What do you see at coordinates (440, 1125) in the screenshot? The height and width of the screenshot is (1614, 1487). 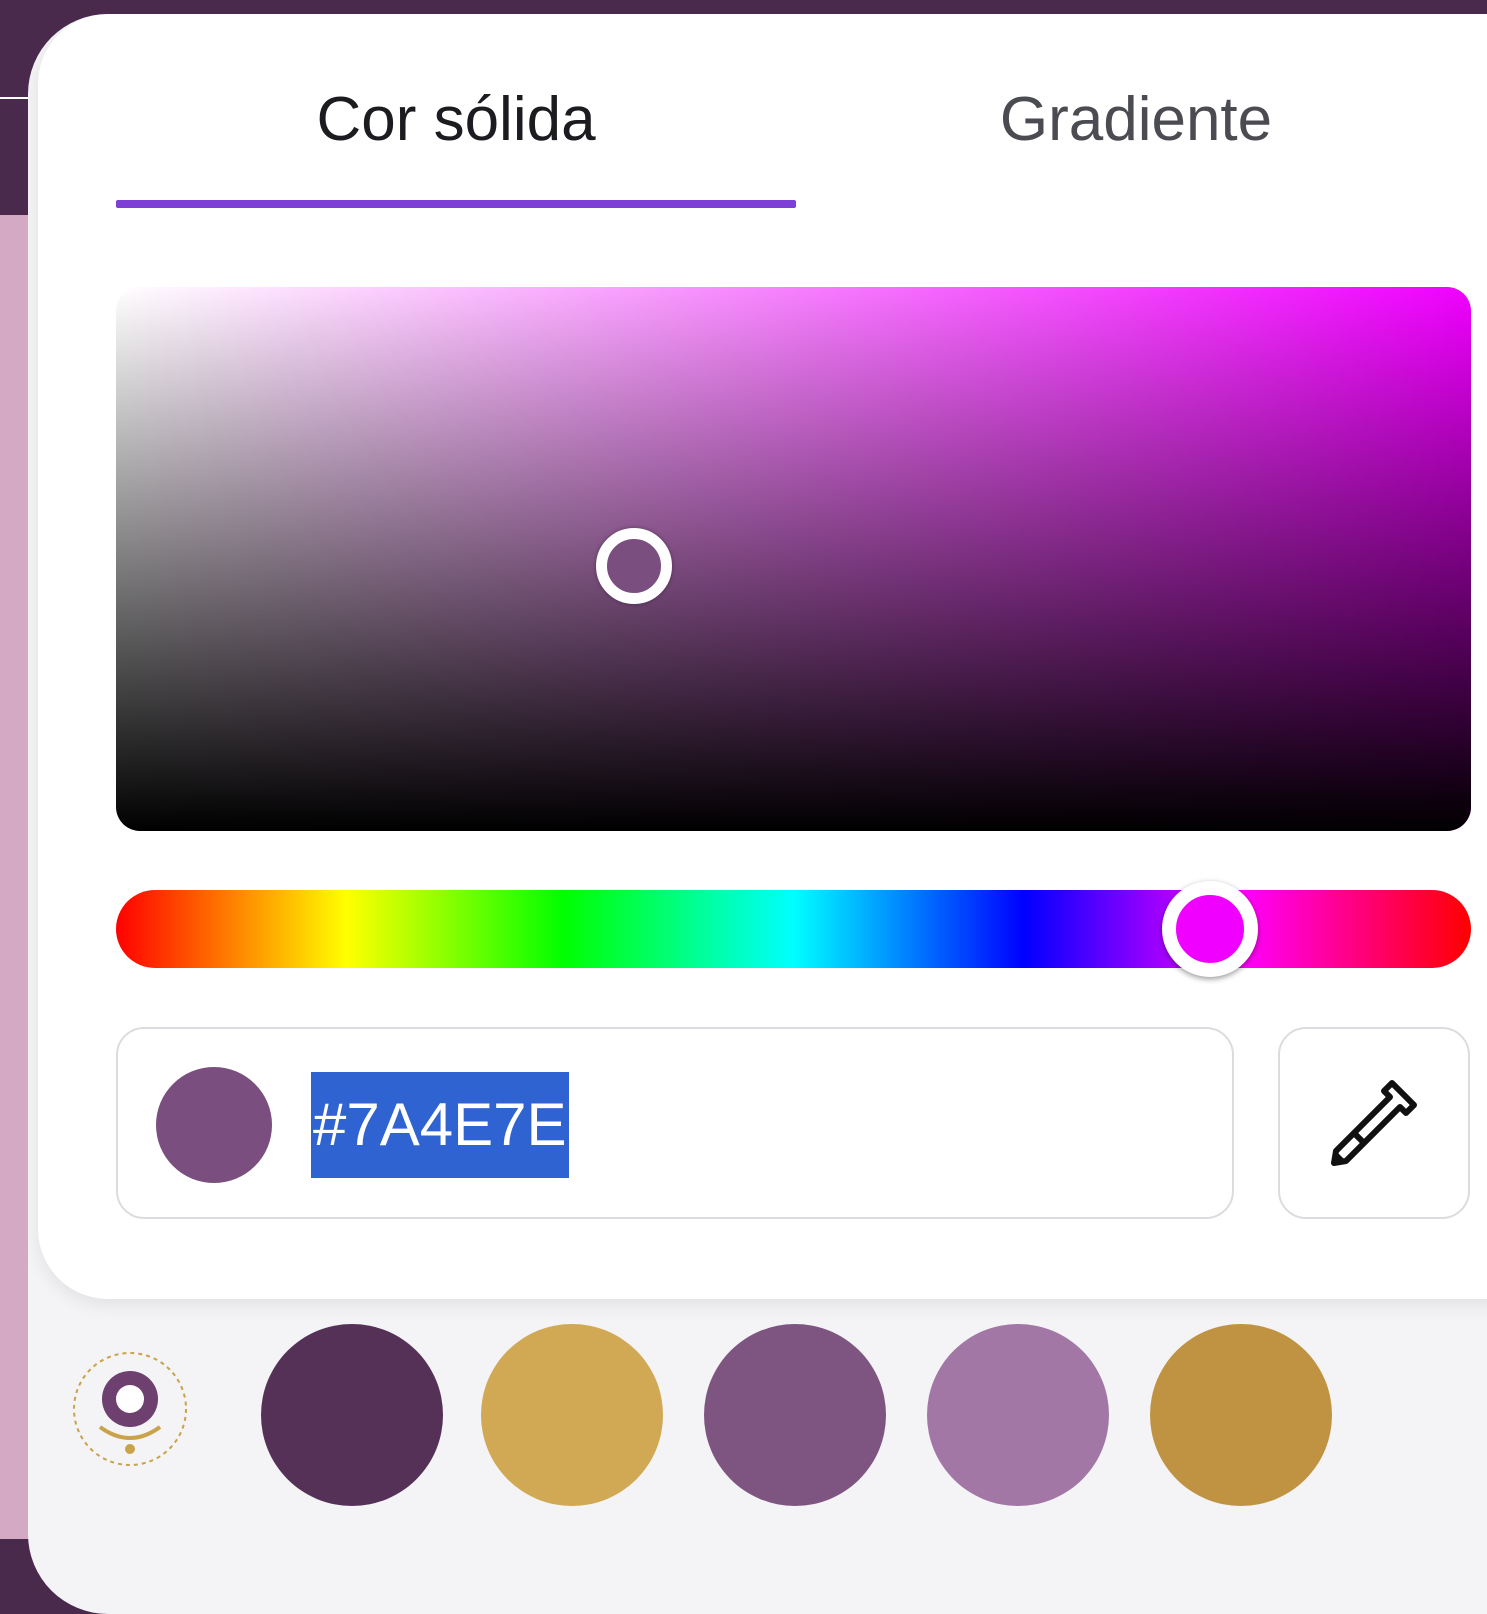 I see `hex-color-value: #7A4E7E` at bounding box center [440, 1125].